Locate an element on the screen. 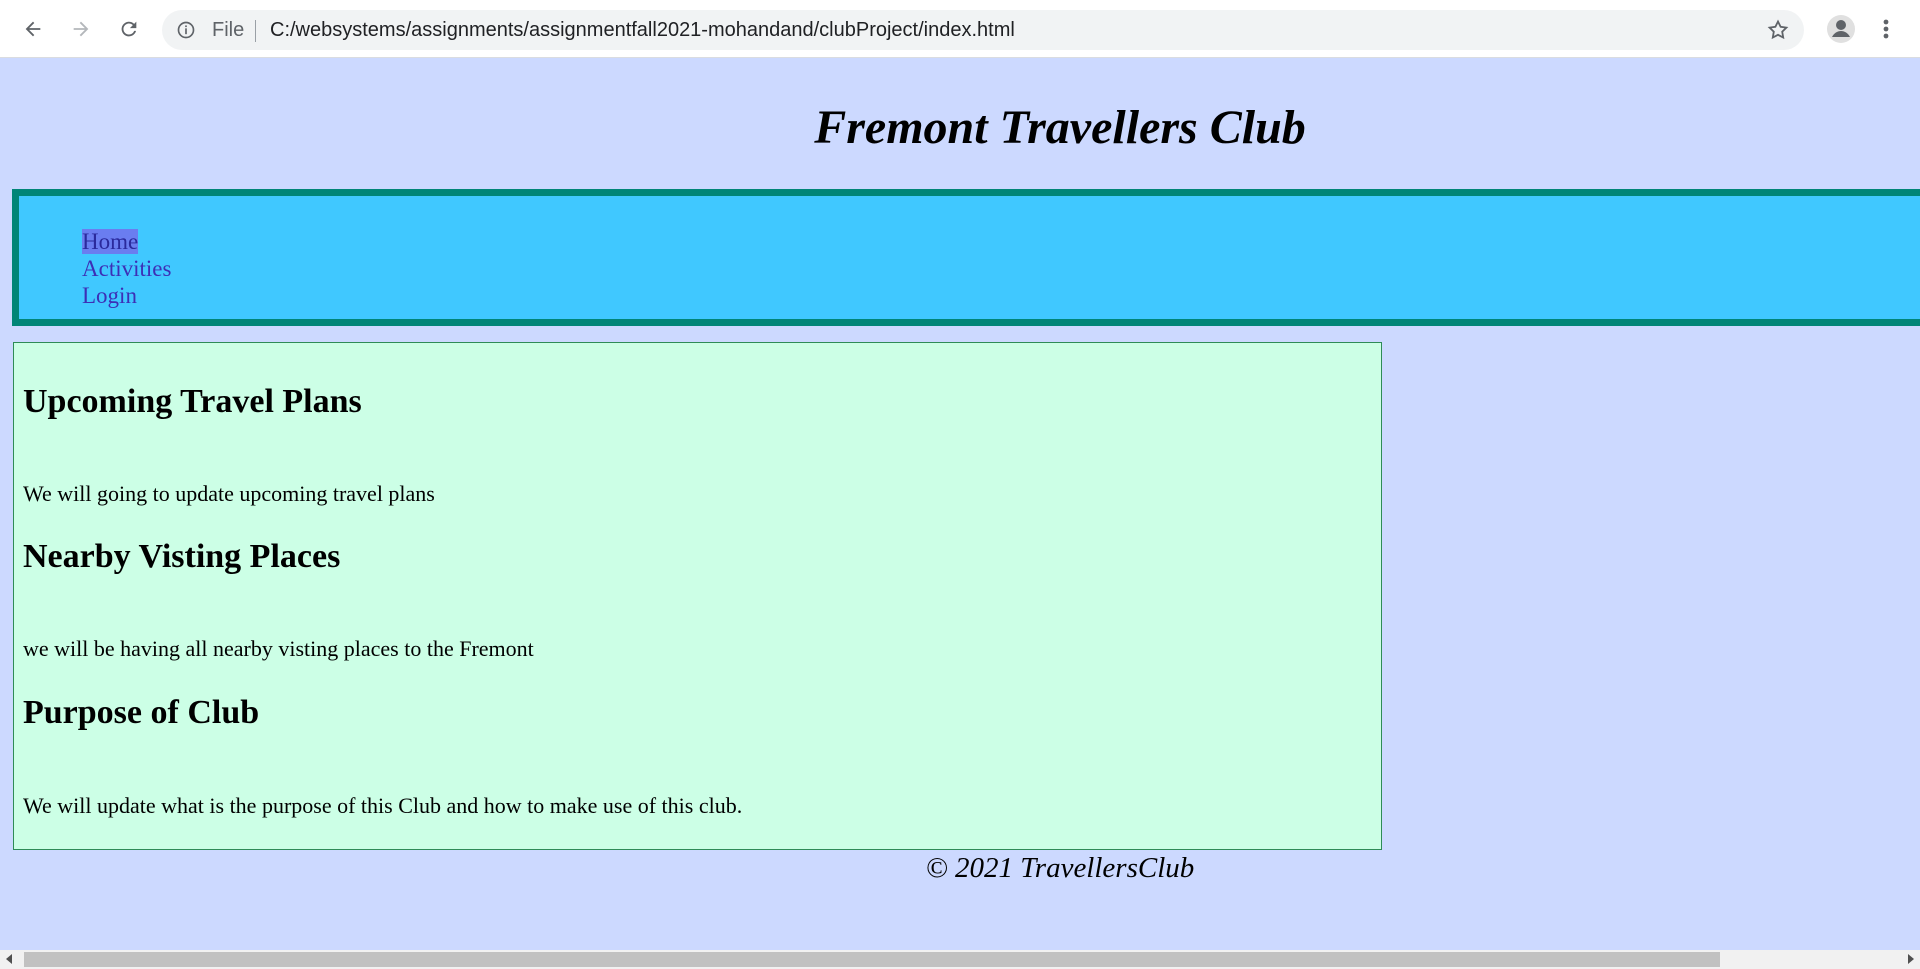 The height and width of the screenshot is (969, 1920). nav-item-login: Login is located at coordinates (126, 295).